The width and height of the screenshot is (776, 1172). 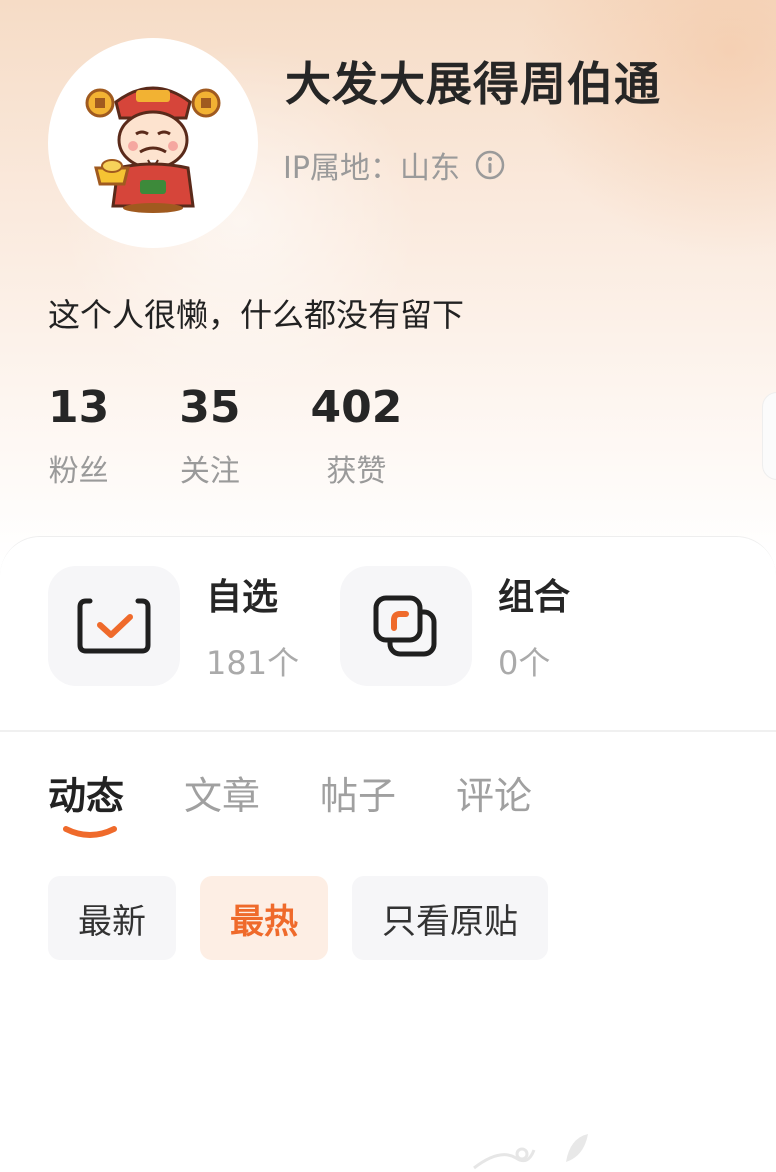 I want to click on stat-followers: 13 粉丝, so click(x=78, y=436).